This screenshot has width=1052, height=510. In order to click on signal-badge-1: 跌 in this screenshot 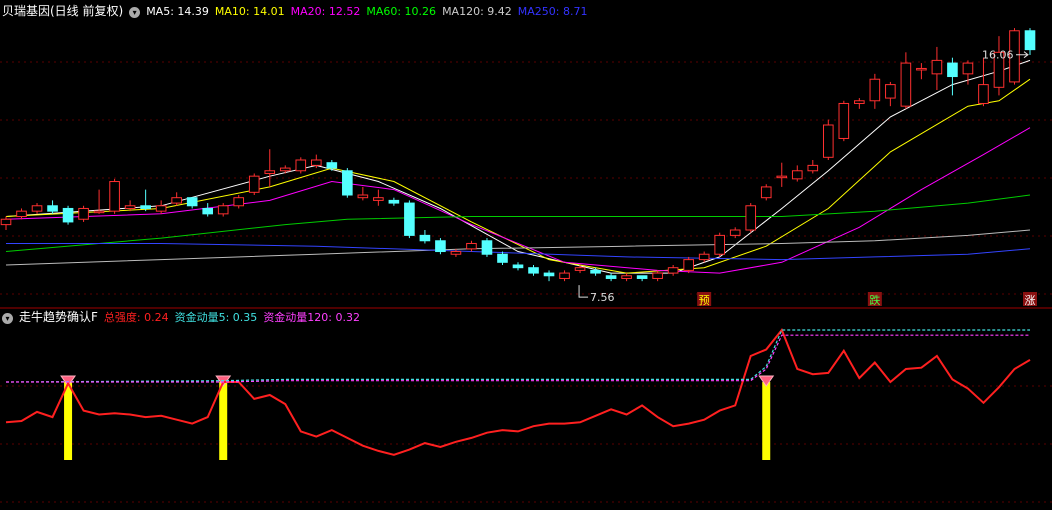, I will do `click(874, 299)`.